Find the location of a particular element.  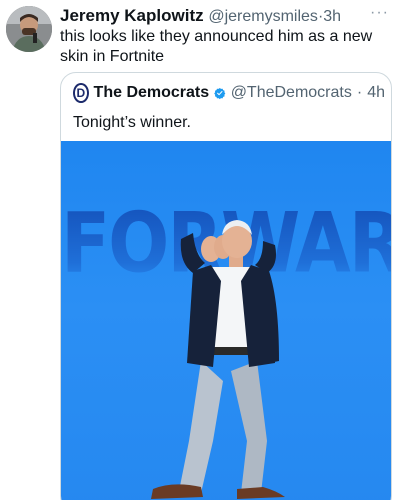

quoted-avatar: D is located at coordinates (81, 93).